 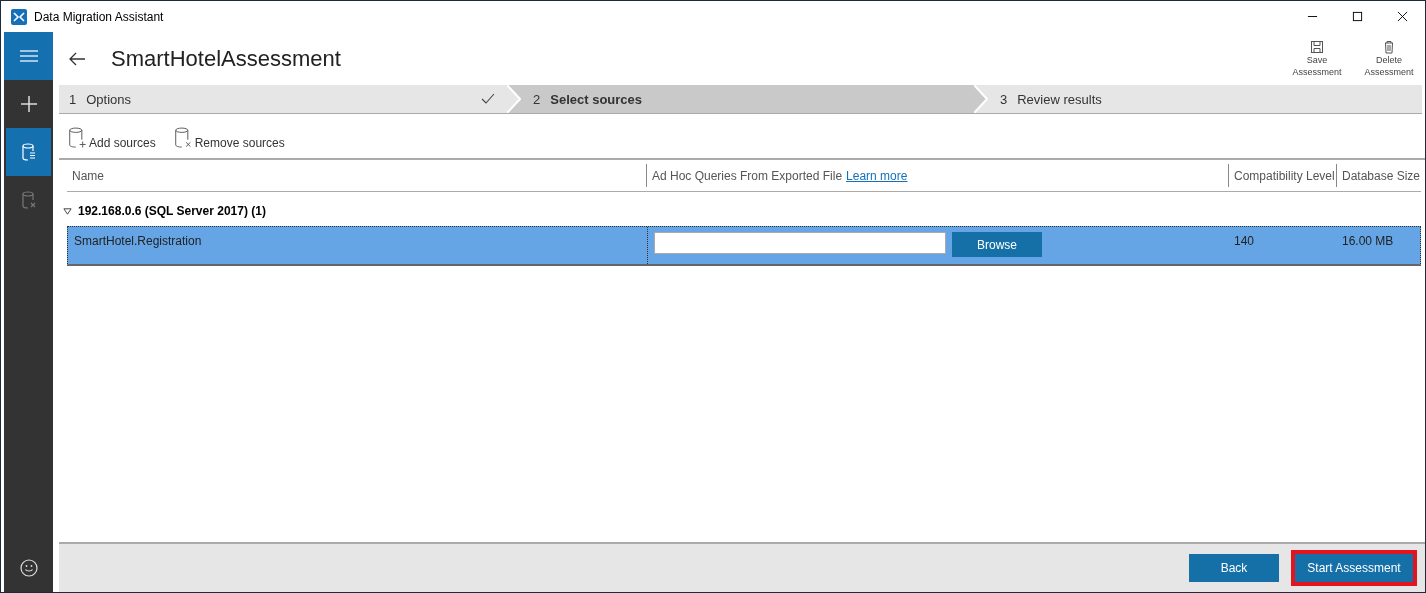 What do you see at coordinates (747, 175) in the screenshot?
I see `column-header: Ad Hoc Queries From Exported File` at bounding box center [747, 175].